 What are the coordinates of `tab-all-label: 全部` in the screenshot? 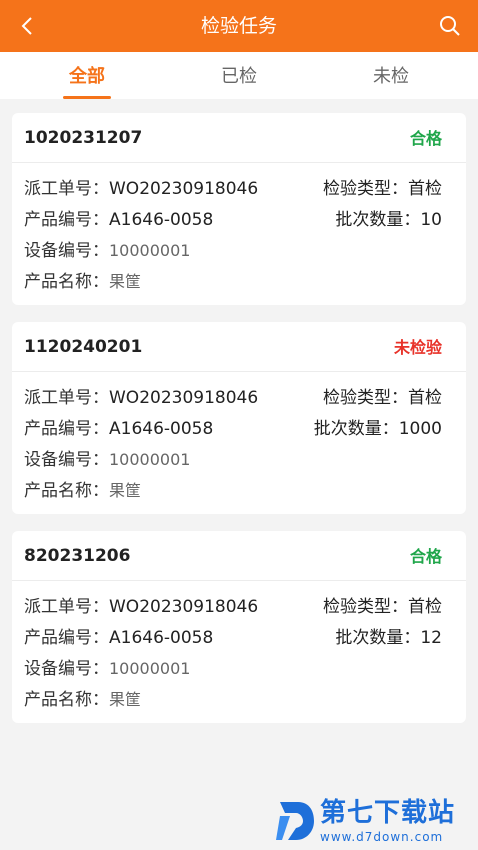 It's located at (87, 76).